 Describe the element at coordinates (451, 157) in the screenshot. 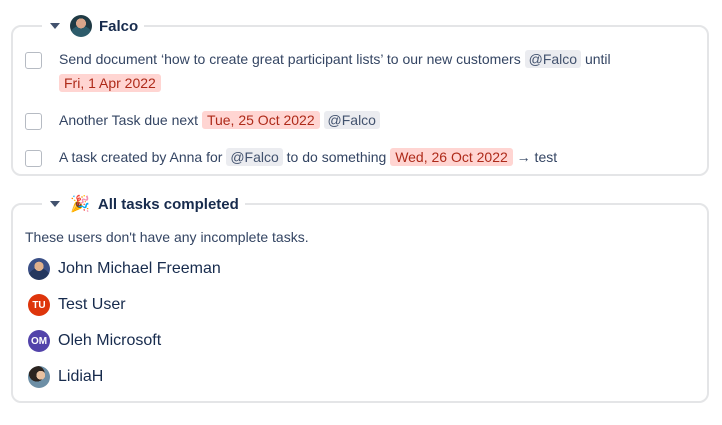

I see `due-date-badge: Wed, 26 Oct 2022` at that location.